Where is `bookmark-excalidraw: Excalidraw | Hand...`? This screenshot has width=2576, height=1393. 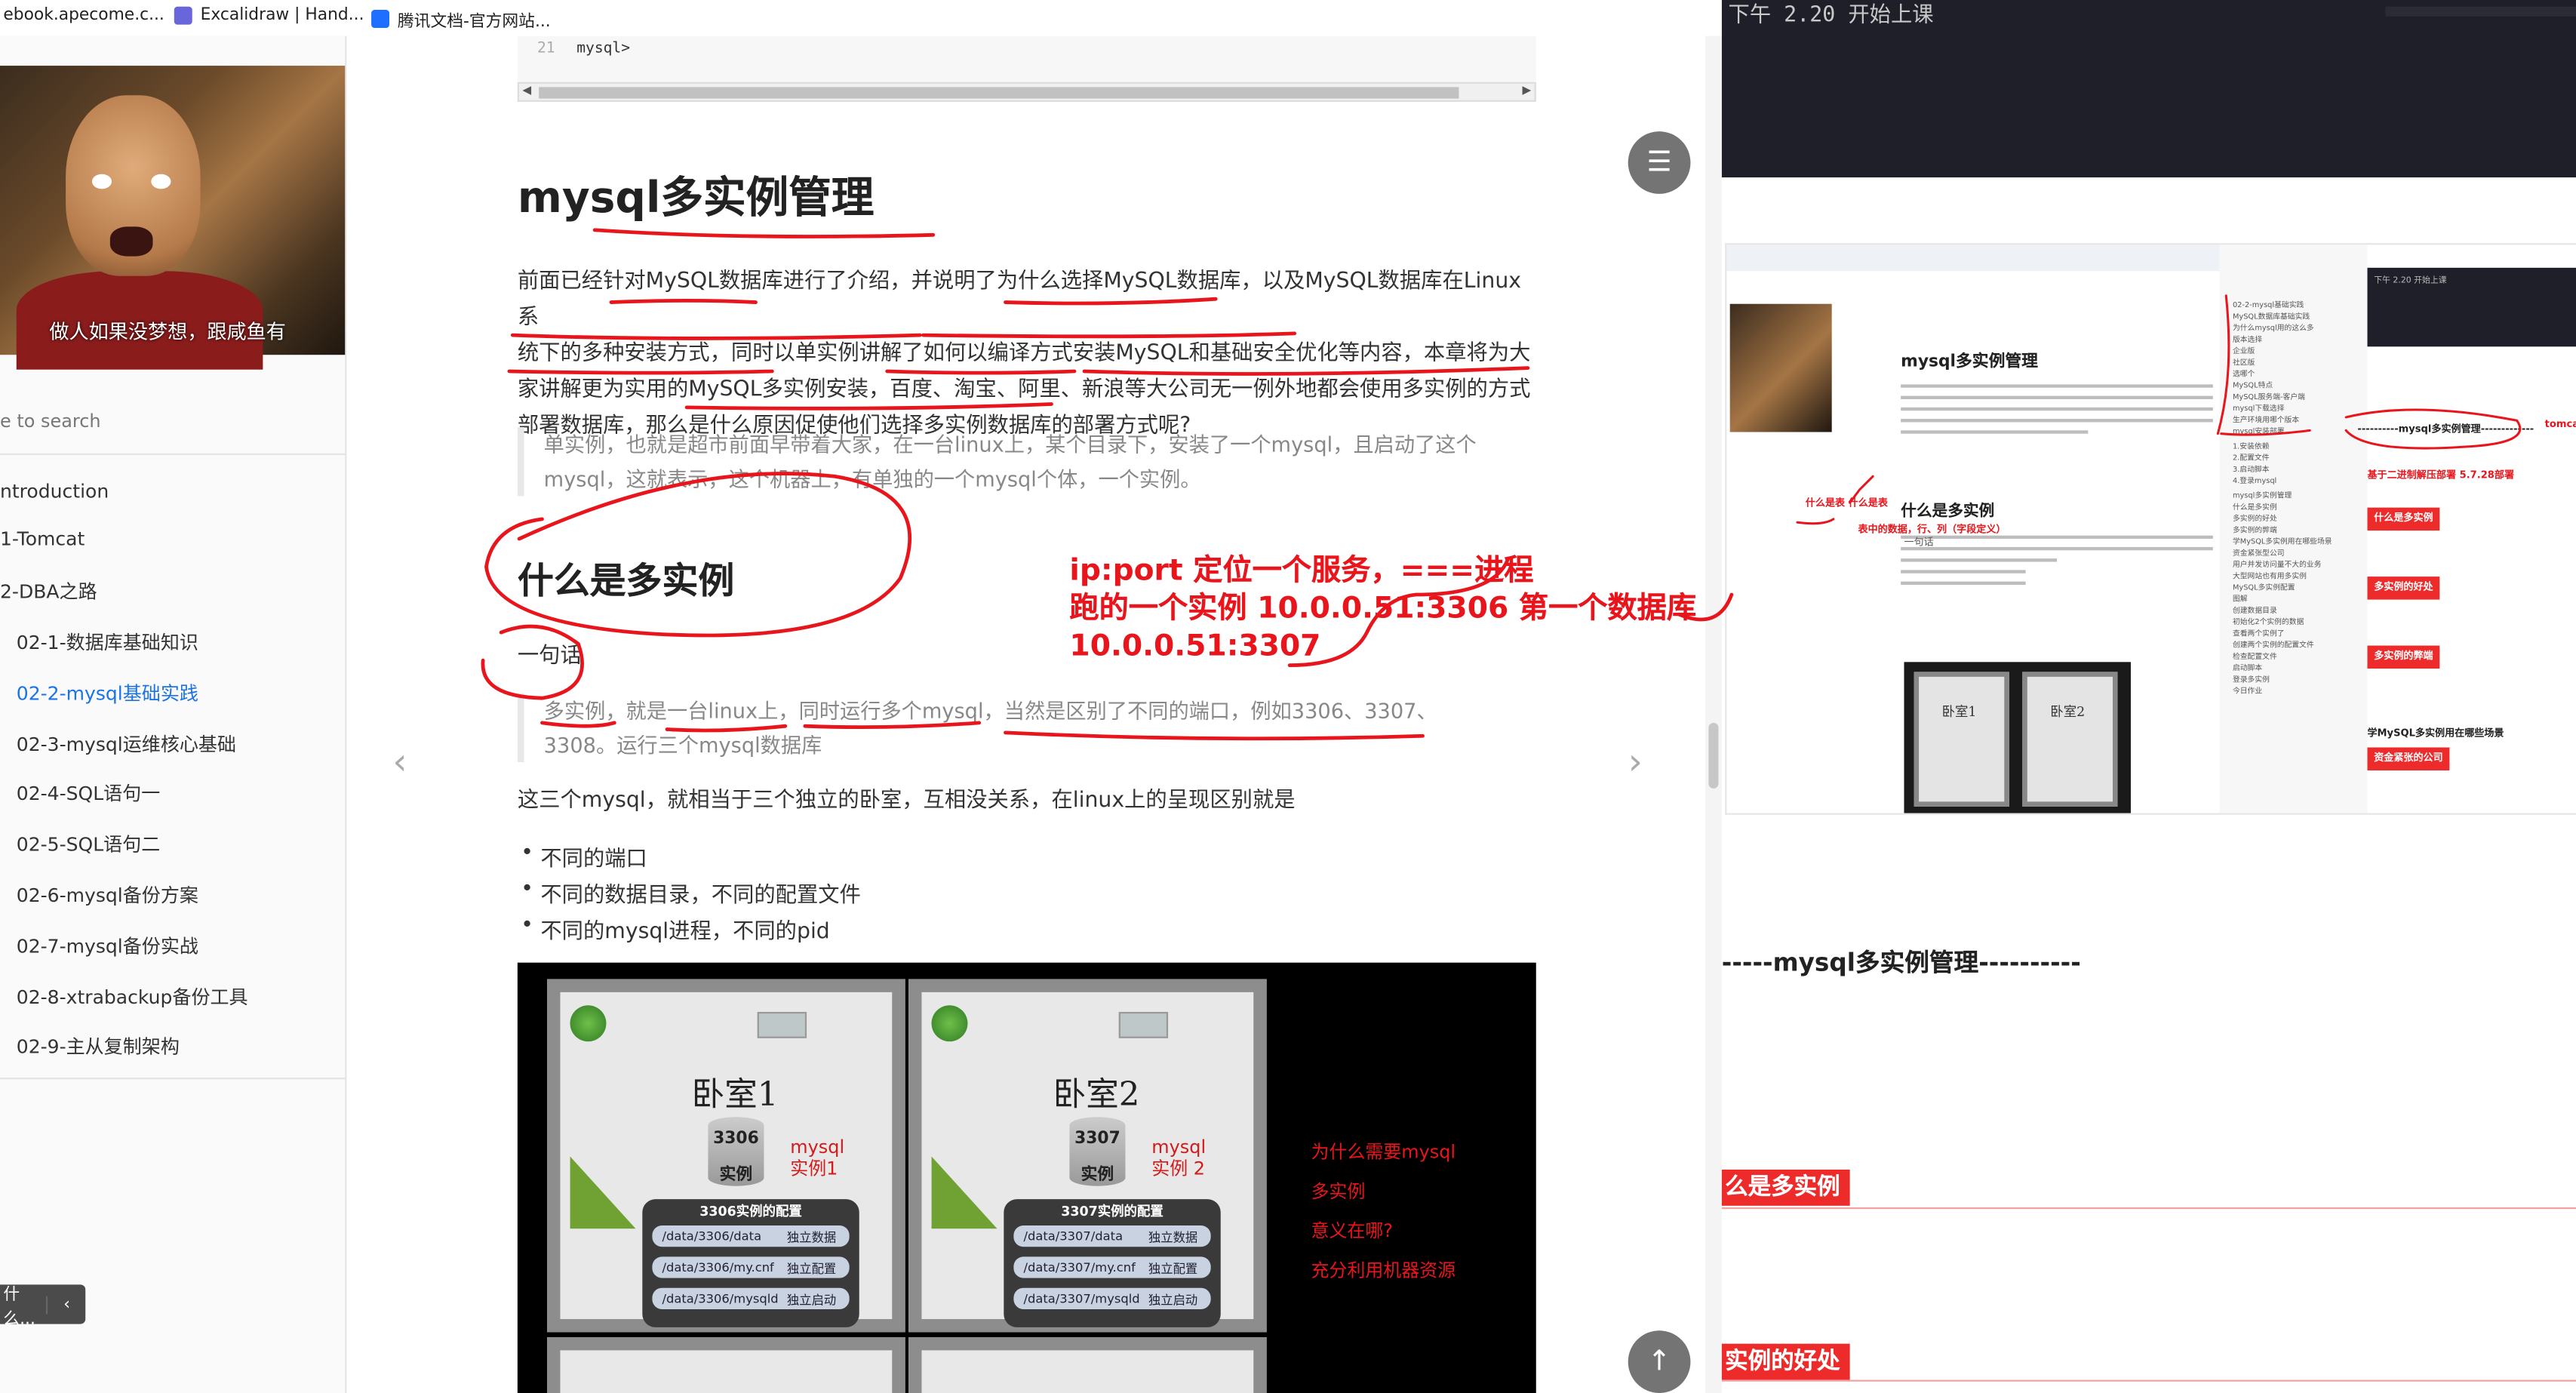
bookmark-excalidraw: Excalidraw | Hand... is located at coordinates (269, 15).